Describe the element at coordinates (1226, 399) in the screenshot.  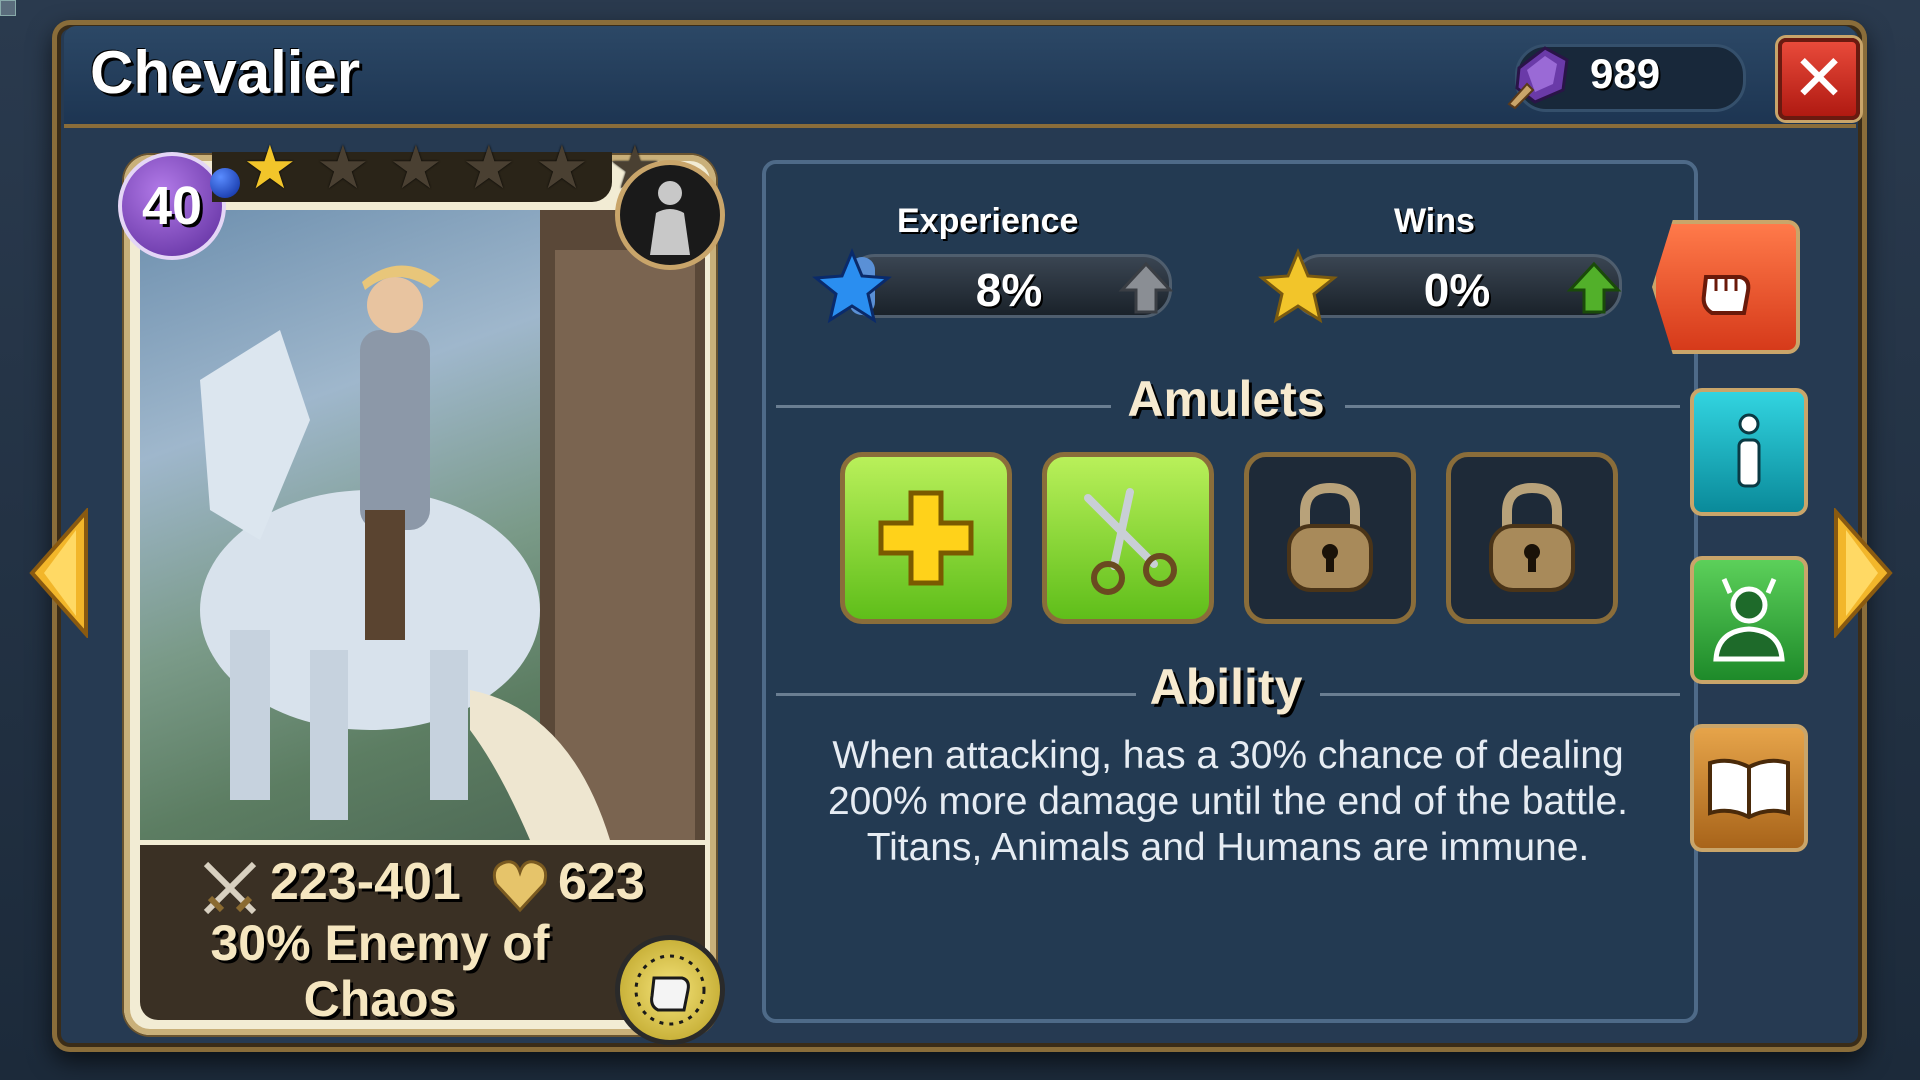
I see `amulets-title: Amulets` at that location.